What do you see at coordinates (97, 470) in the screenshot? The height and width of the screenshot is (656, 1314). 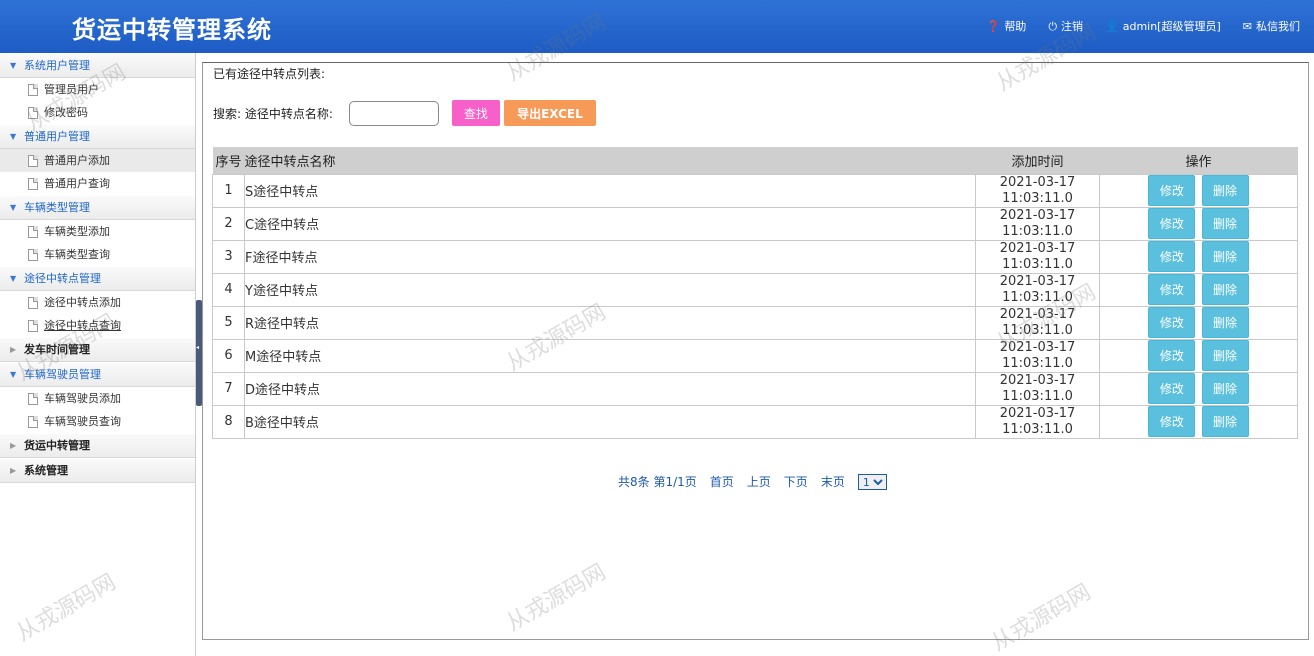 I see `sidebar-group: ▶ 系统管理` at bounding box center [97, 470].